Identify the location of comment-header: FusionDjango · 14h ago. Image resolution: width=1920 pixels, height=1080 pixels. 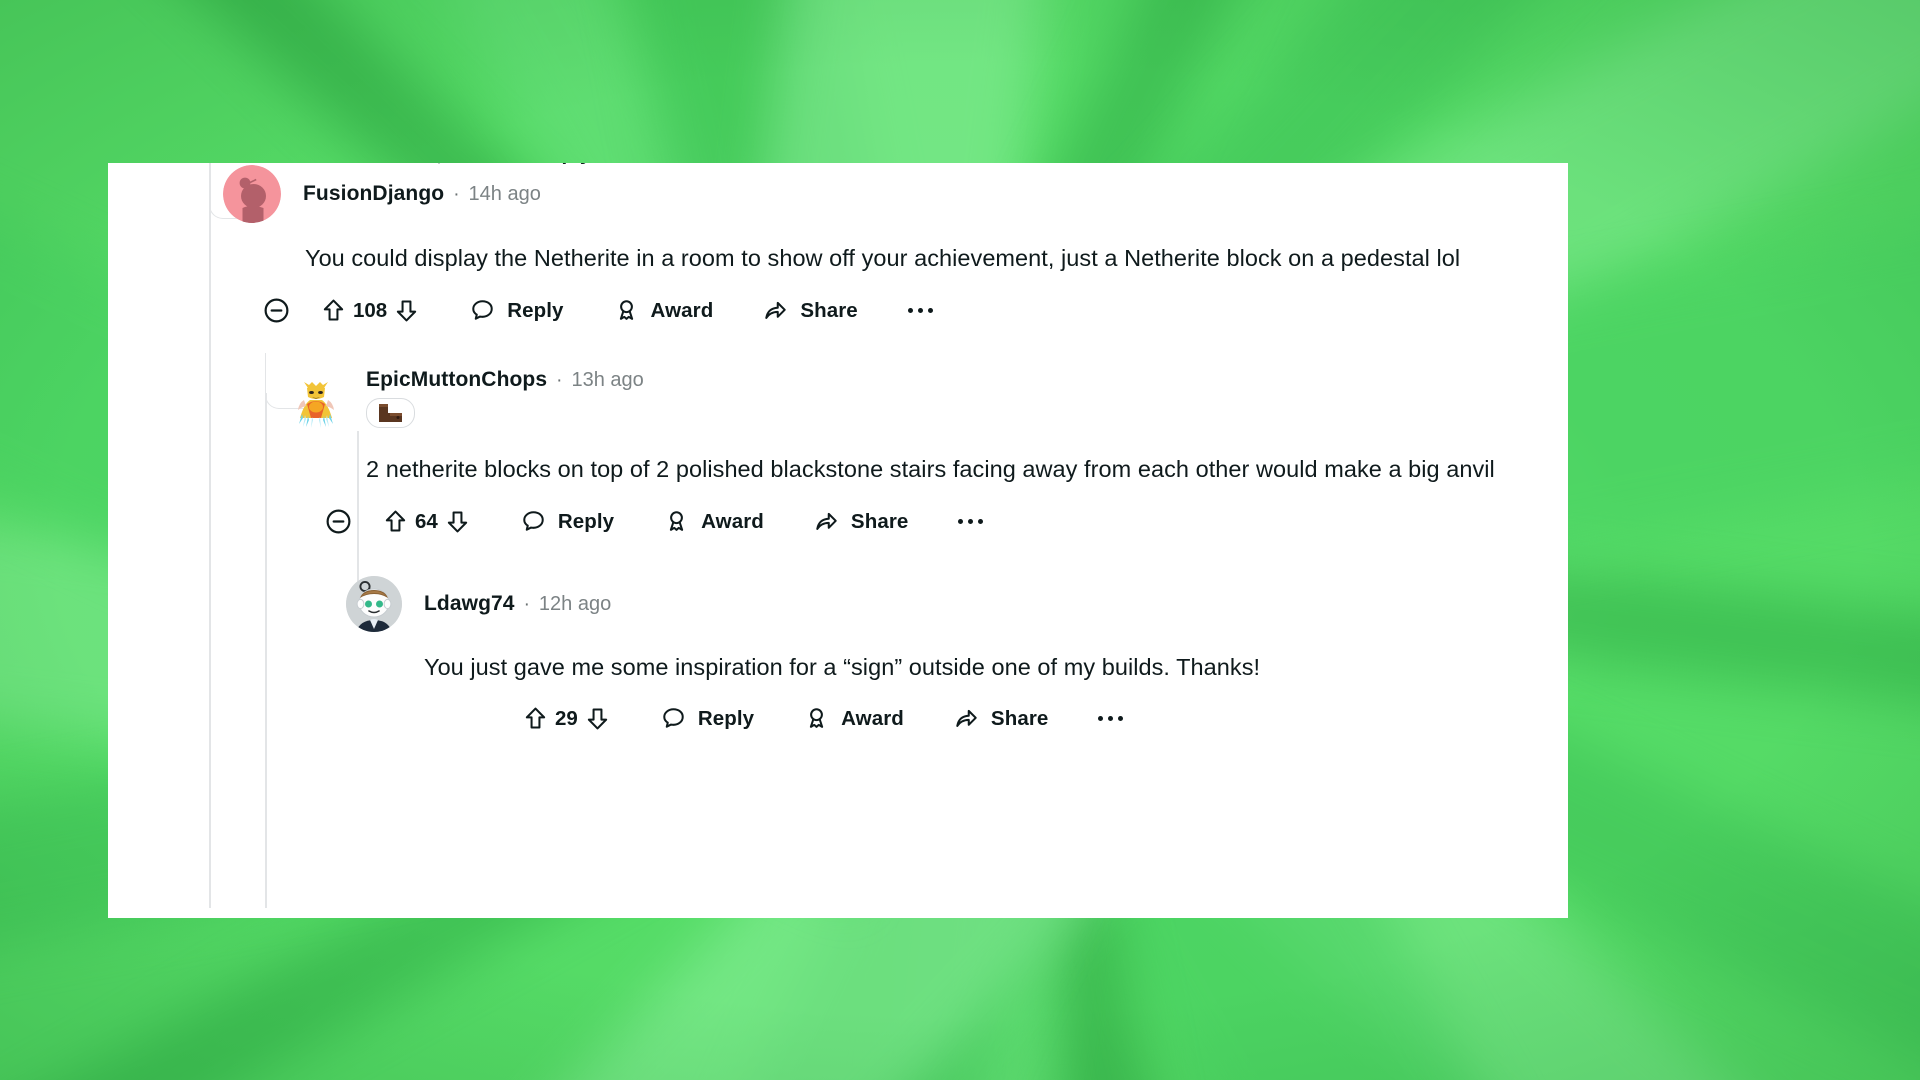
(864, 194).